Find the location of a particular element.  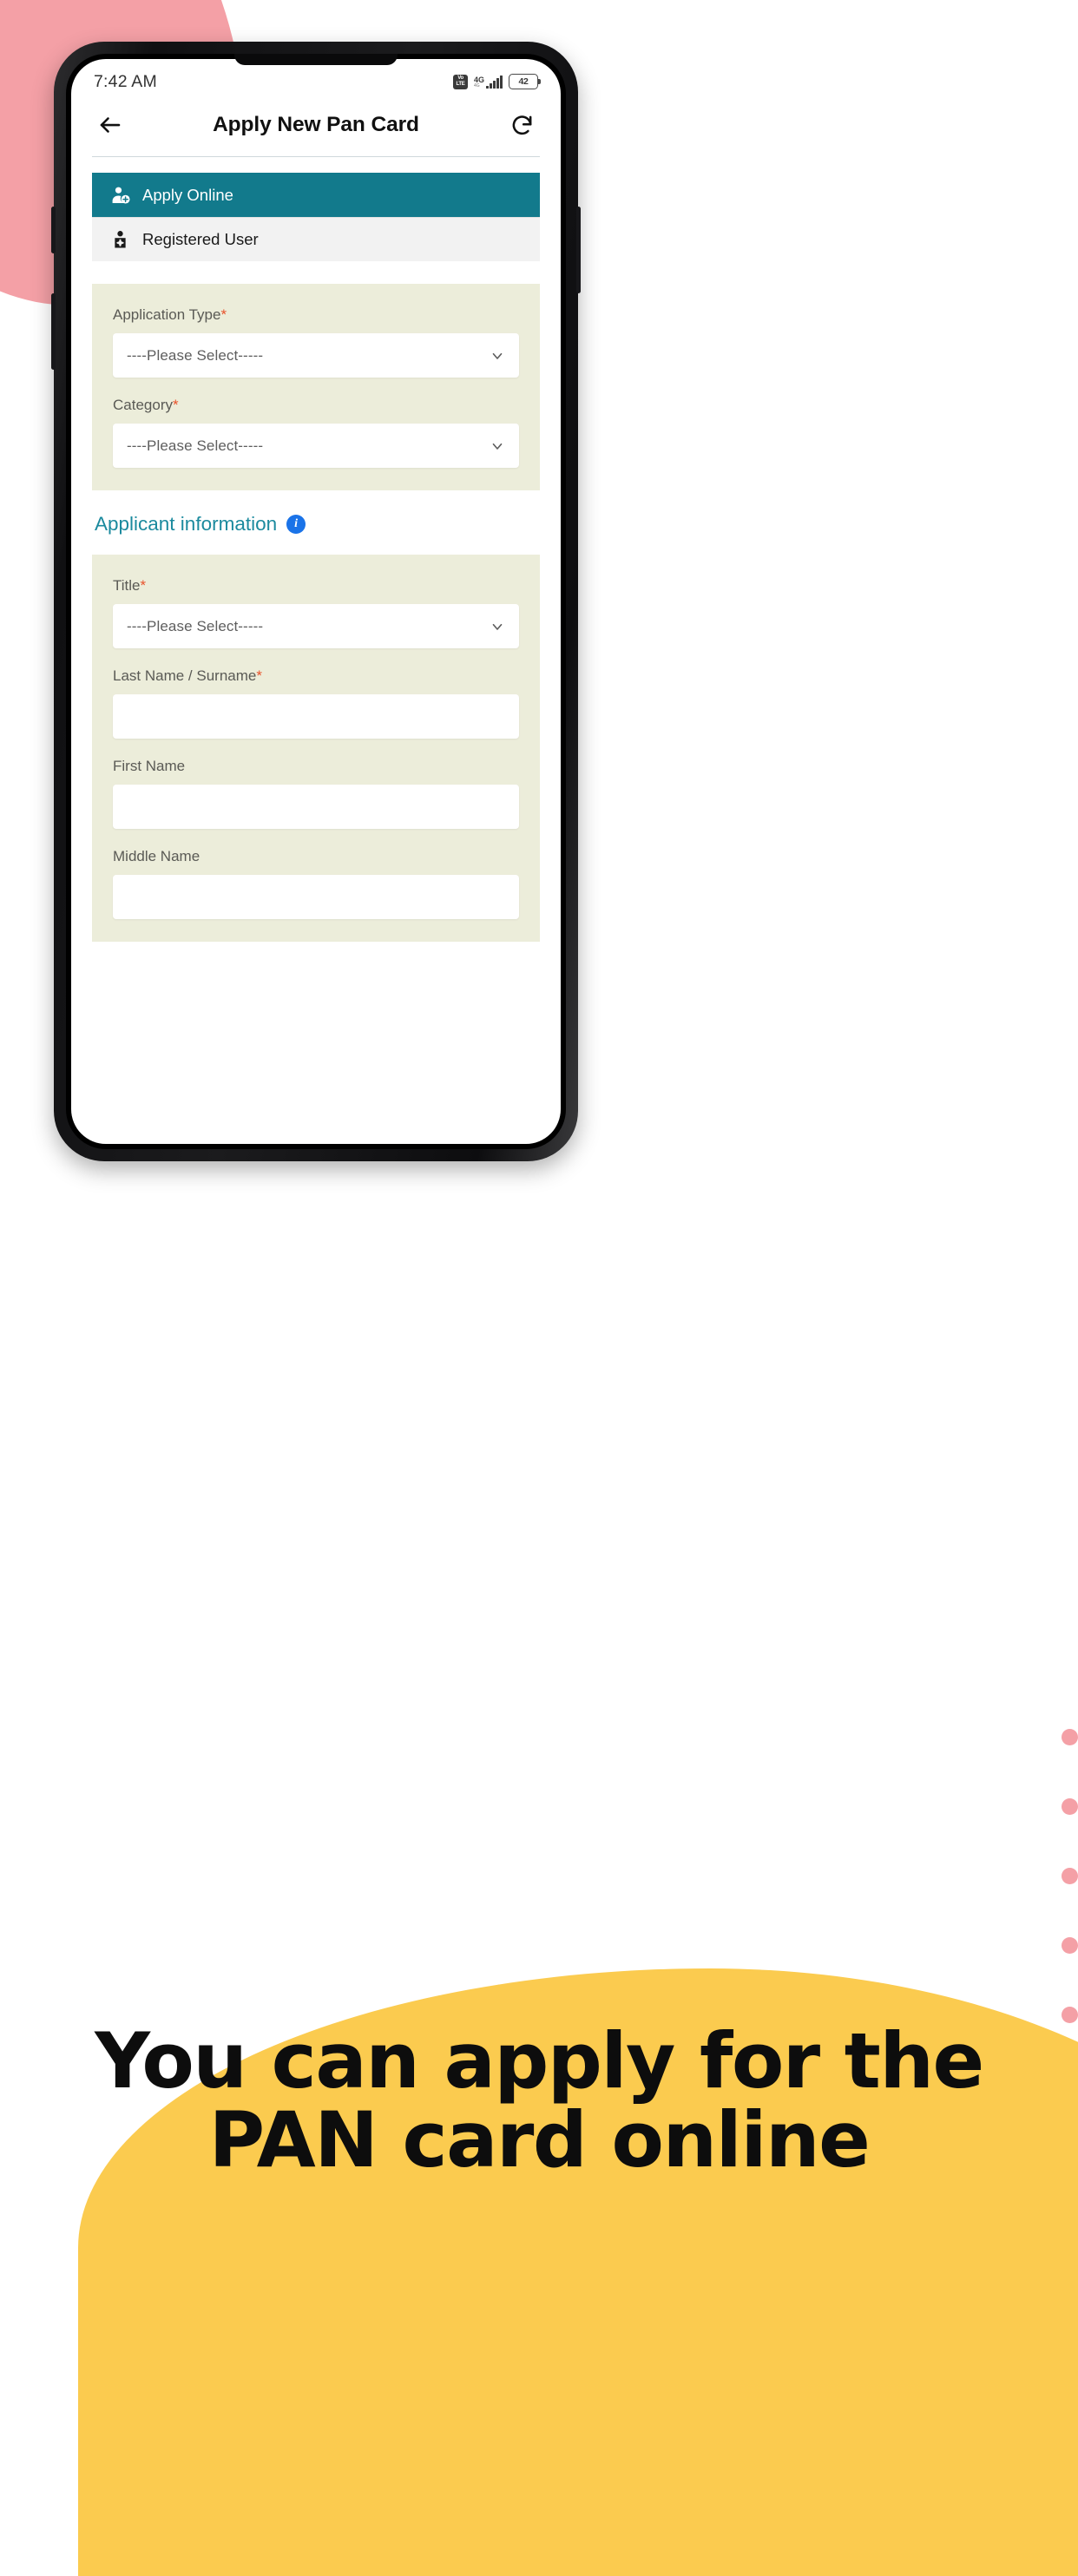

field-application-type: Application Type* ----Please Select----- is located at coordinates (316, 342).